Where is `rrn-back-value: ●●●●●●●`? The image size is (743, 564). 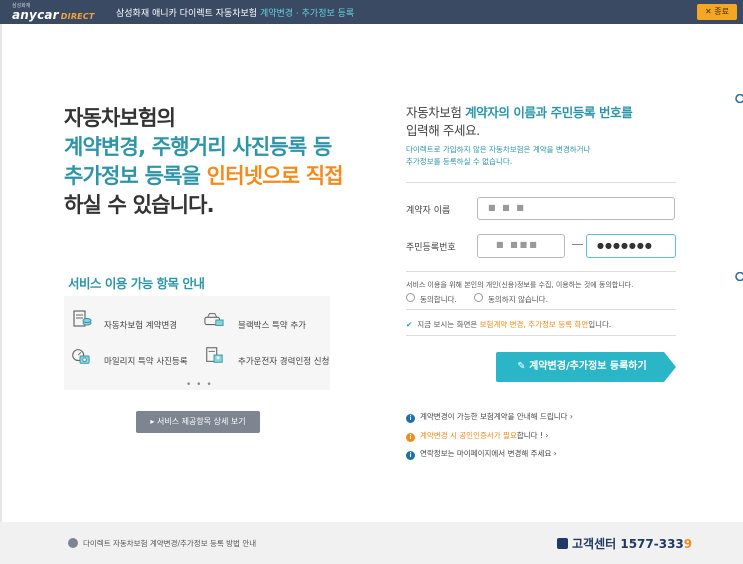 rrn-back-value: ●●●●●●● is located at coordinates (625, 245).